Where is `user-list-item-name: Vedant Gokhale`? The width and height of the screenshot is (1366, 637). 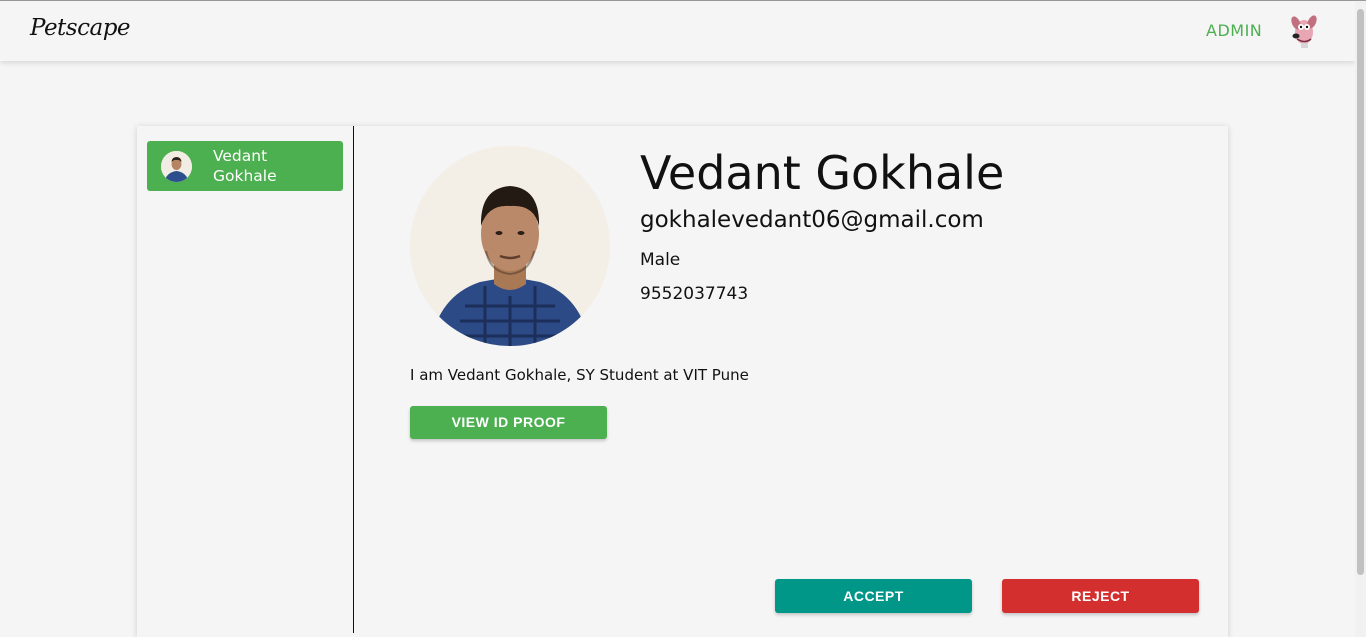 user-list-item-name: Vedant Gokhale is located at coordinates (245, 166).